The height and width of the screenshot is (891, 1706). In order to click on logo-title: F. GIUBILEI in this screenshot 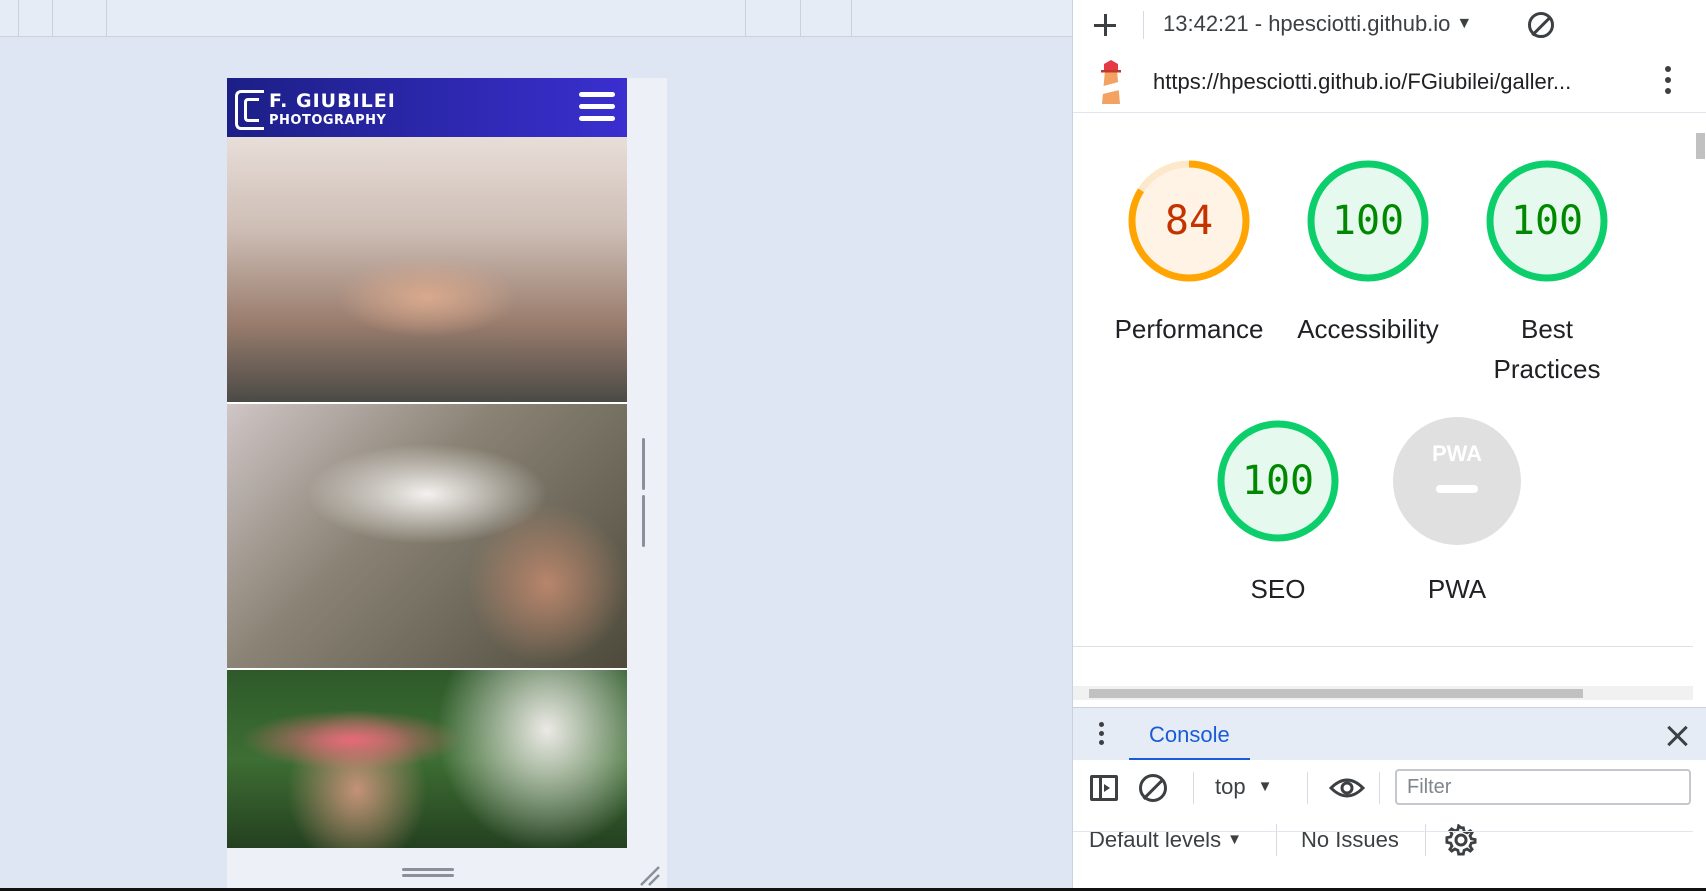, I will do `click(332, 101)`.